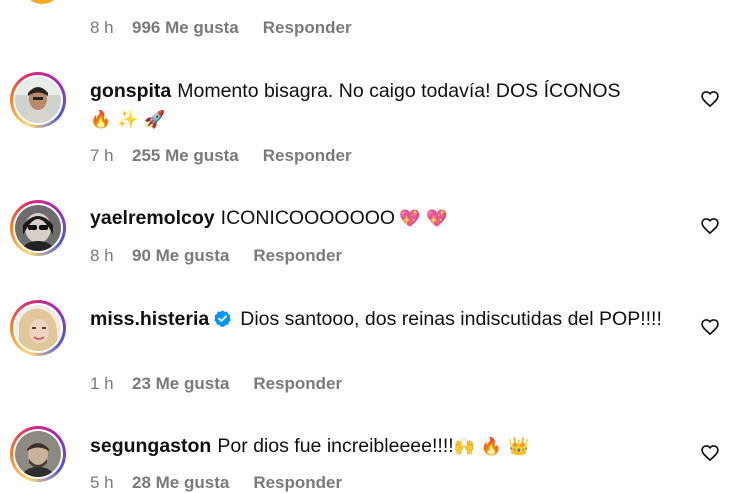  Describe the element at coordinates (130, 91) in the screenshot. I see `comment-username: gonspita` at that location.